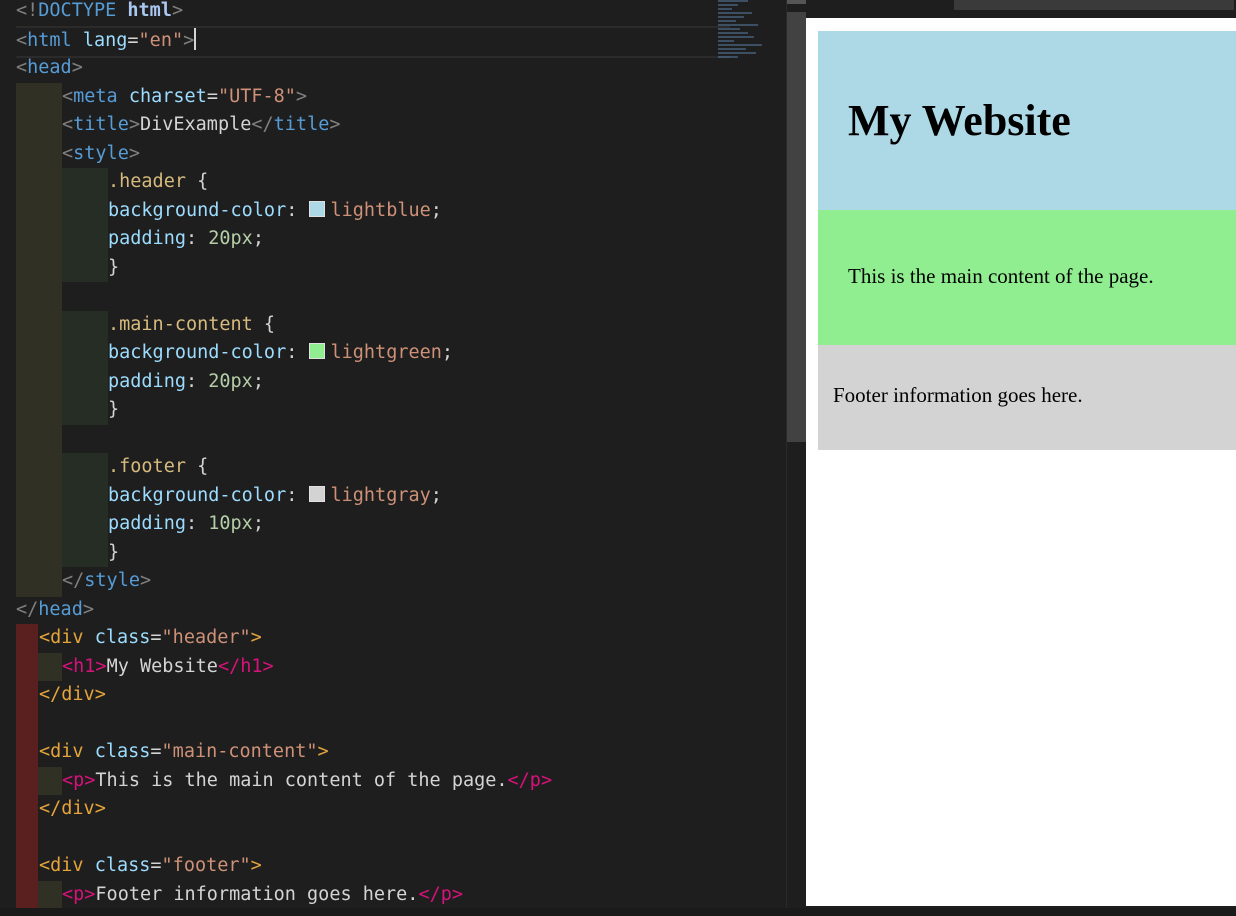  Describe the element at coordinates (1094, 5) in the screenshot. I see `preview-tab` at that location.